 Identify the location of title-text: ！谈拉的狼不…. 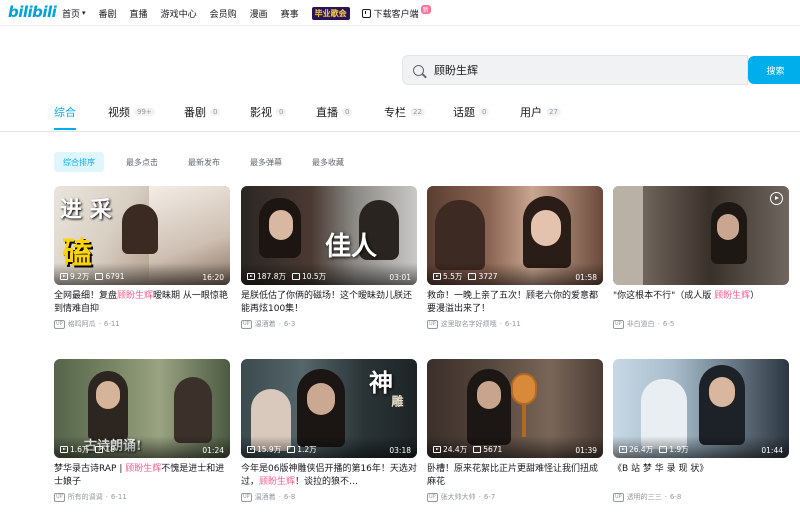
(327, 482).